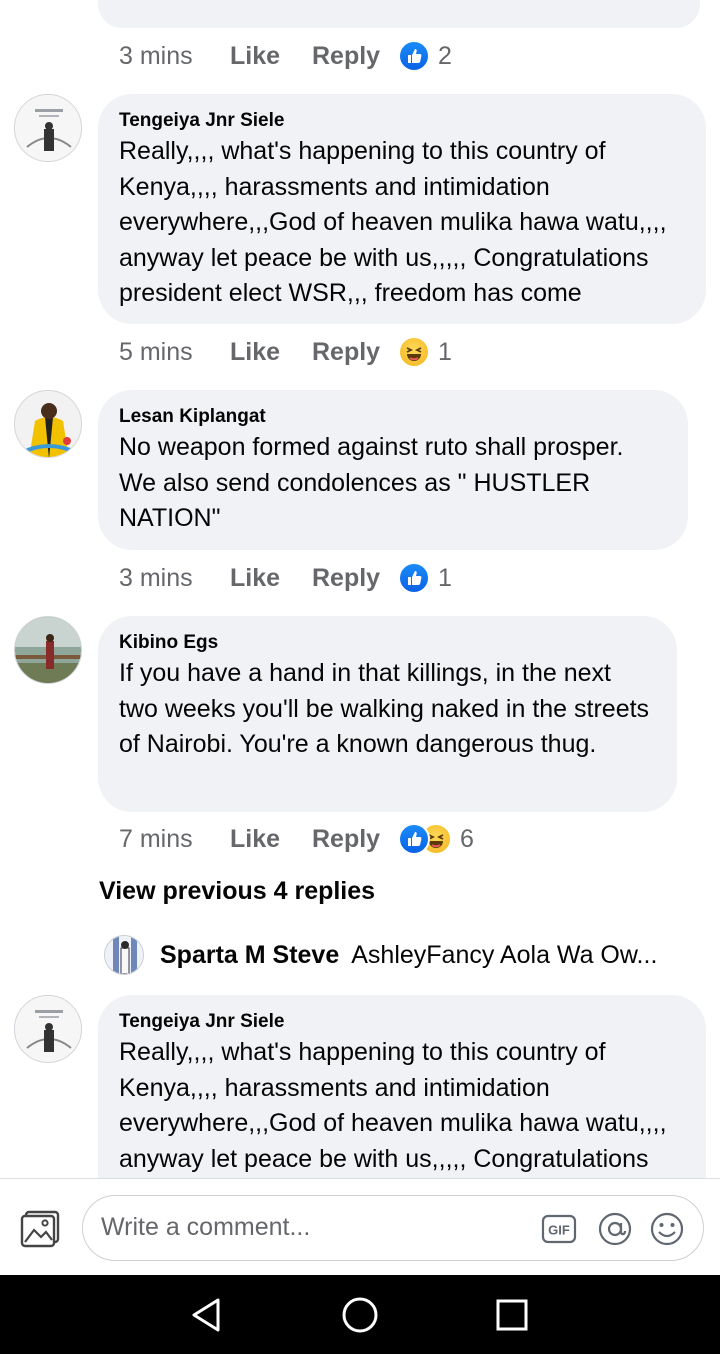 This screenshot has width=720, height=1354. What do you see at coordinates (393, 1228) in the screenshot?
I see `comment-input: Write a comment... GIF` at bounding box center [393, 1228].